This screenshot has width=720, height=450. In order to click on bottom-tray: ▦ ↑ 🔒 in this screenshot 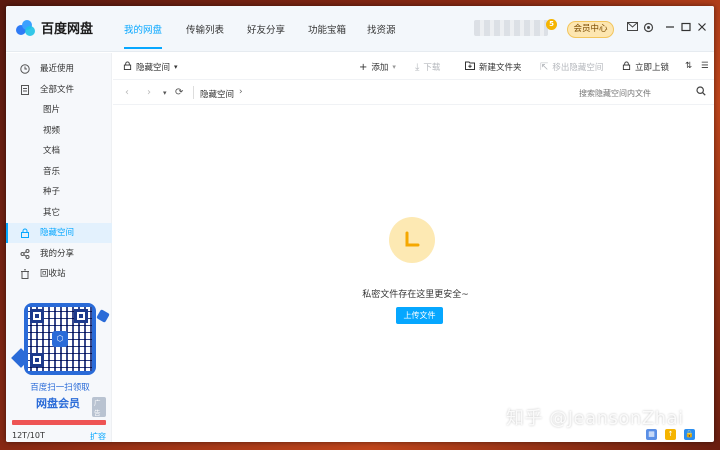, I will do `click(670, 434)`.